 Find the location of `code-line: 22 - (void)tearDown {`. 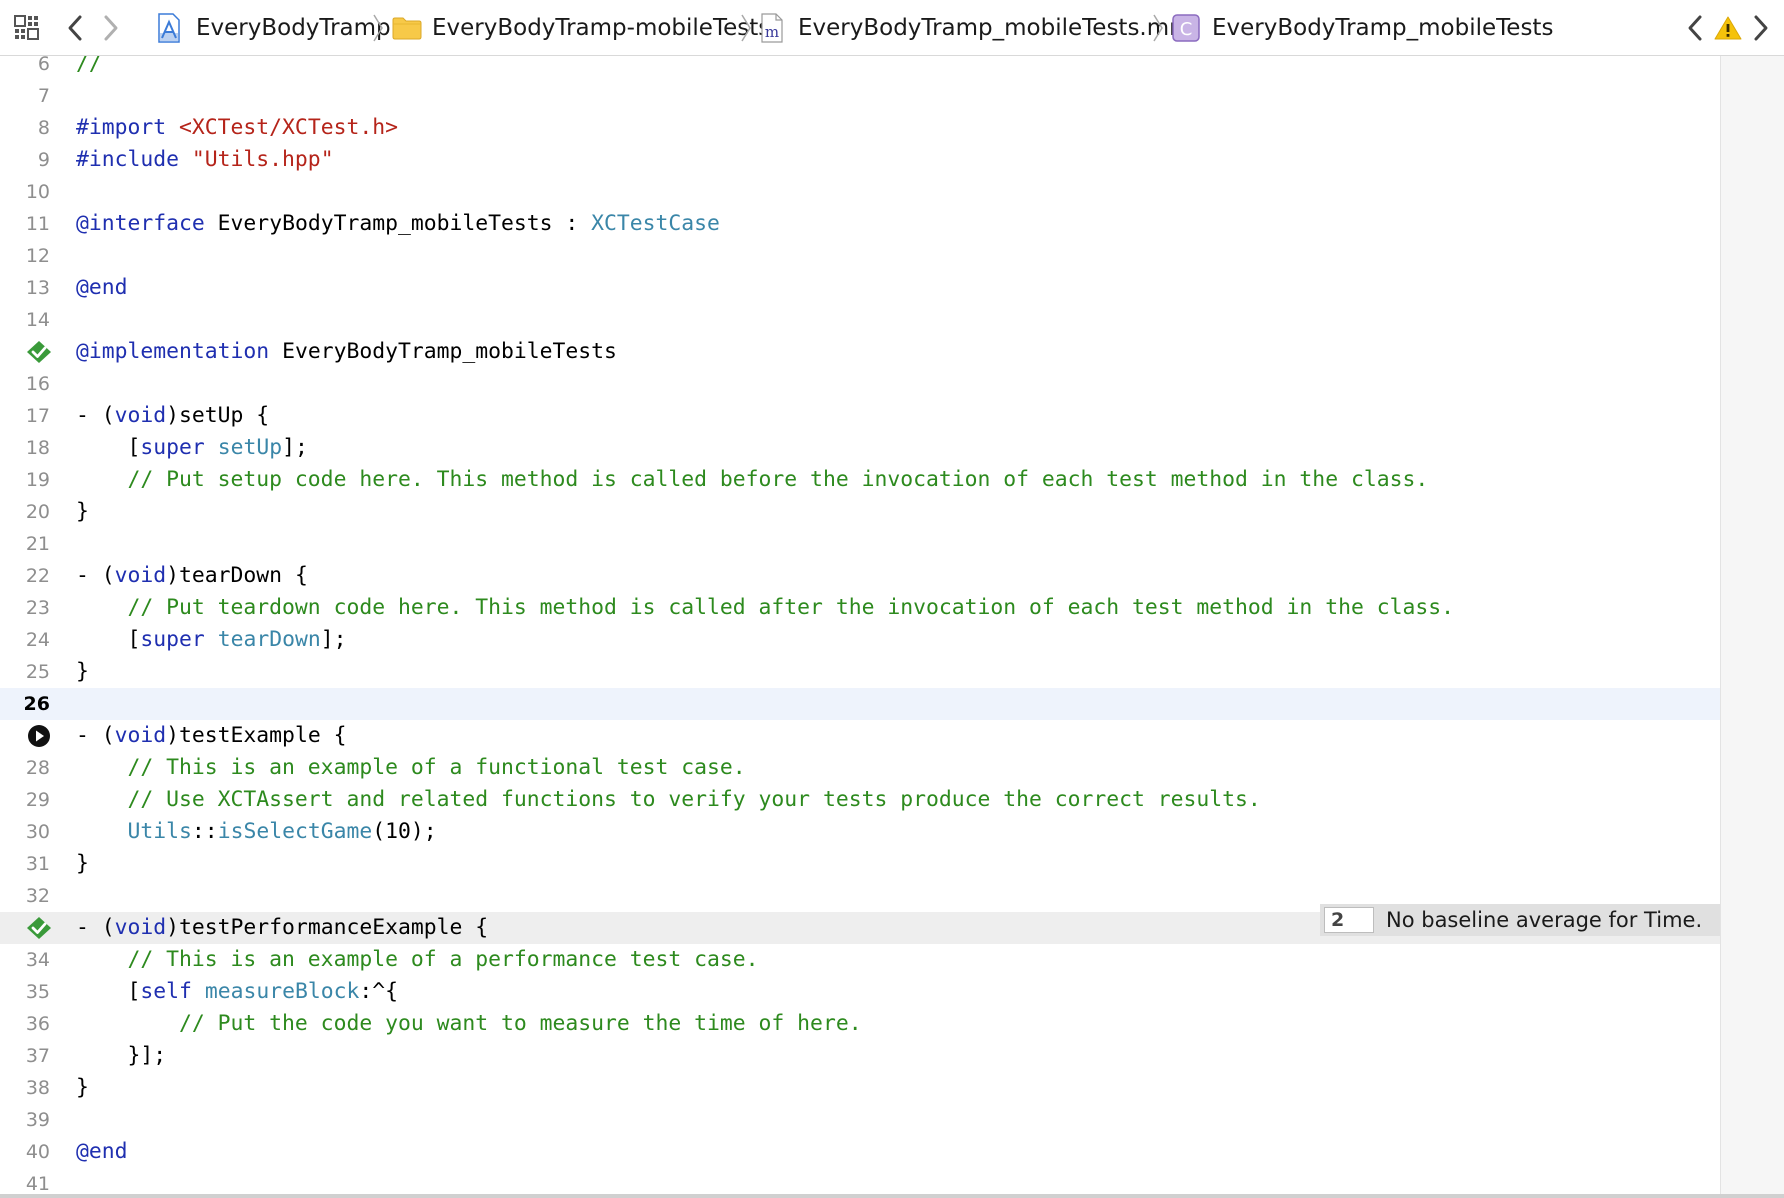

code-line: 22 - (void)tearDown { is located at coordinates (860, 576).